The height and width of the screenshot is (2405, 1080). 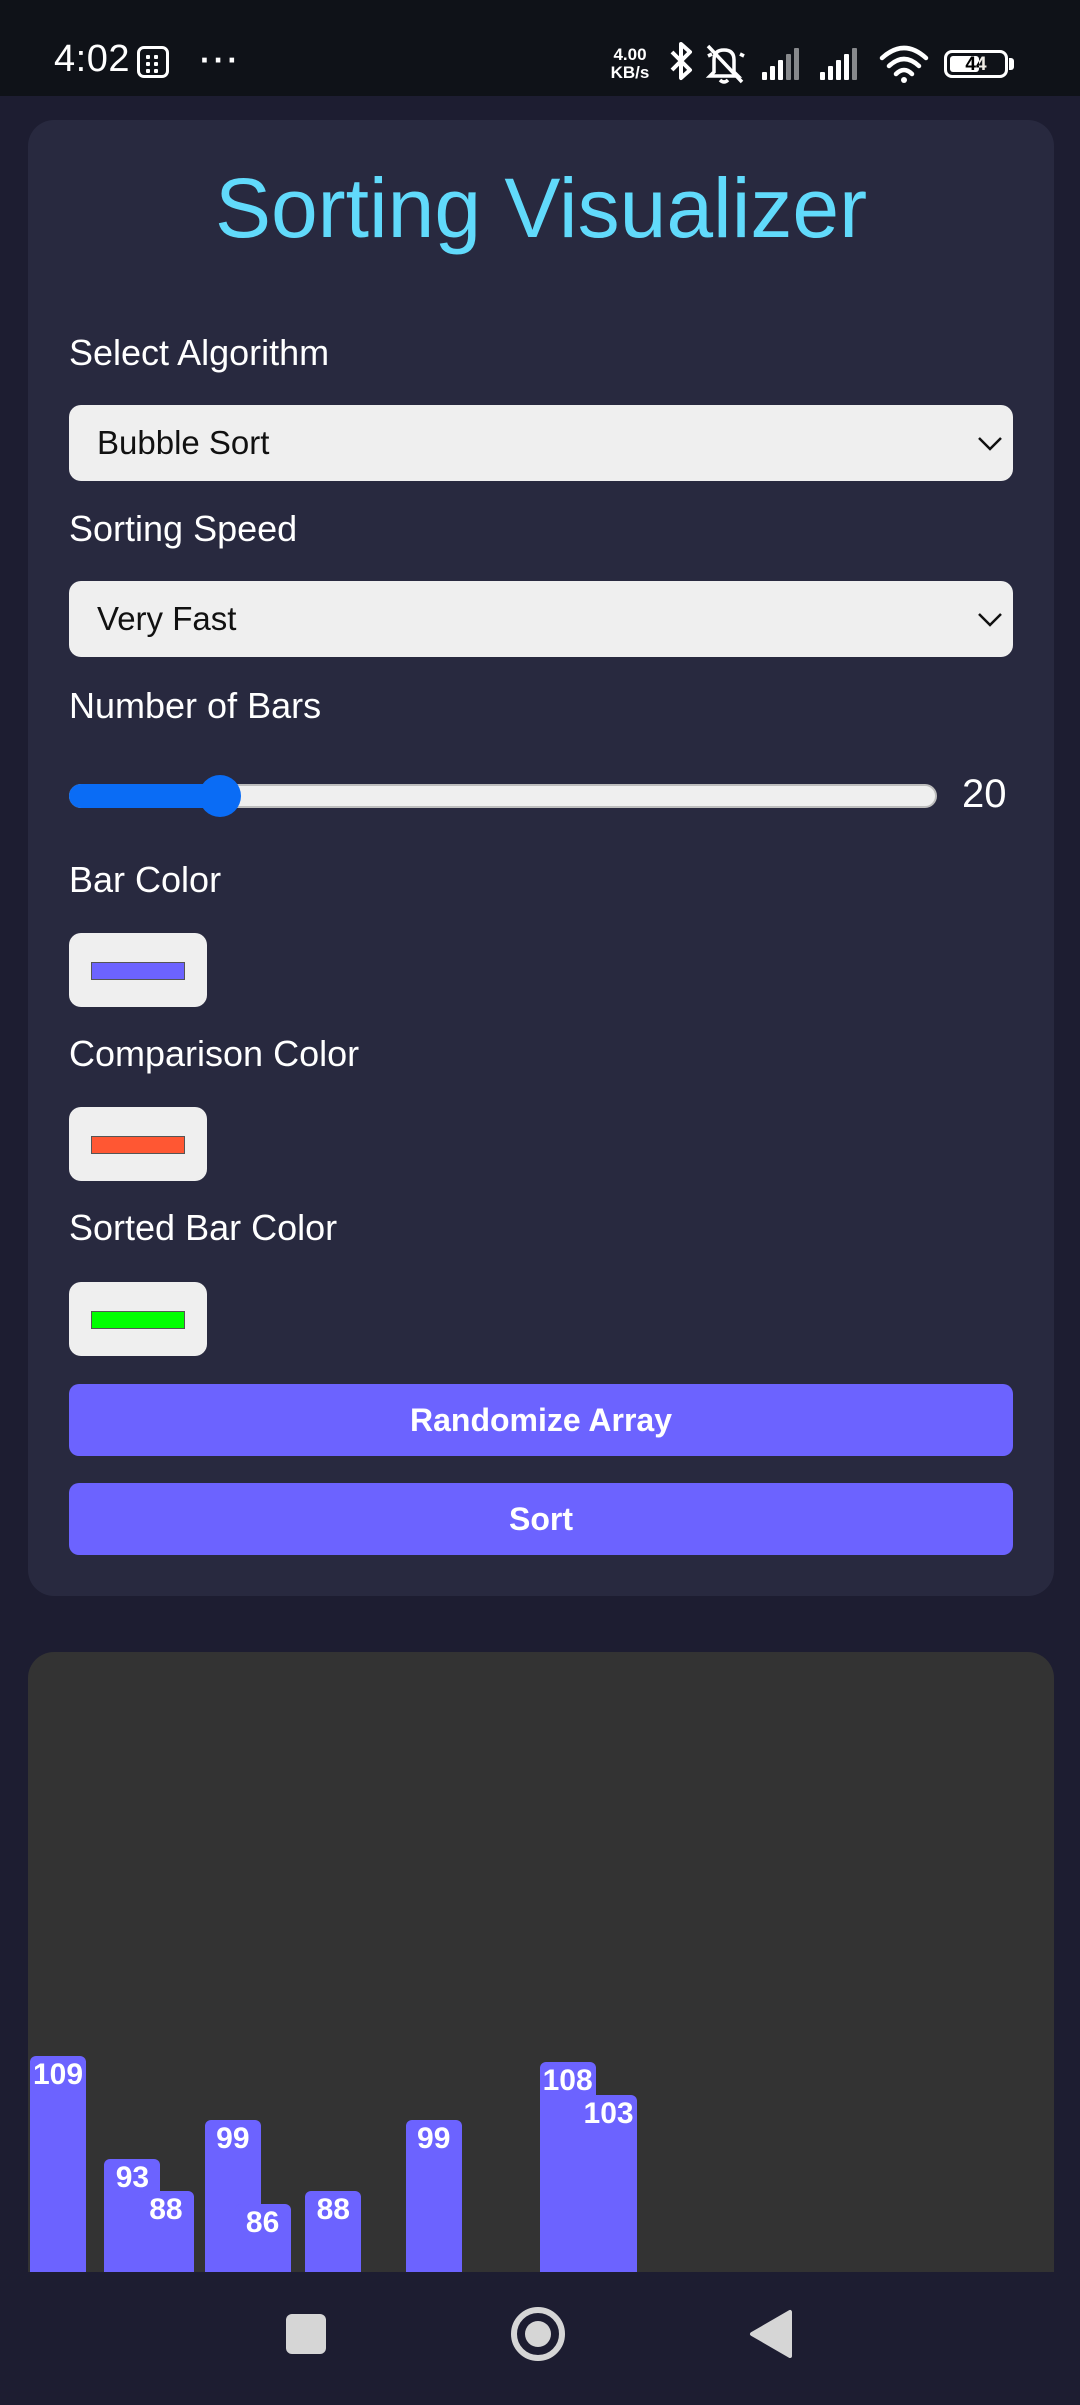 What do you see at coordinates (203, 1227) in the screenshot?
I see `sorted-color-label: Sorted Bar Color` at bounding box center [203, 1227].